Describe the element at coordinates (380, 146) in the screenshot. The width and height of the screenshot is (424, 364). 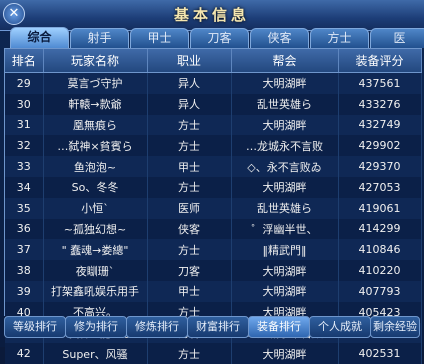
I see `cell-equipment-score: 429902` at that location.